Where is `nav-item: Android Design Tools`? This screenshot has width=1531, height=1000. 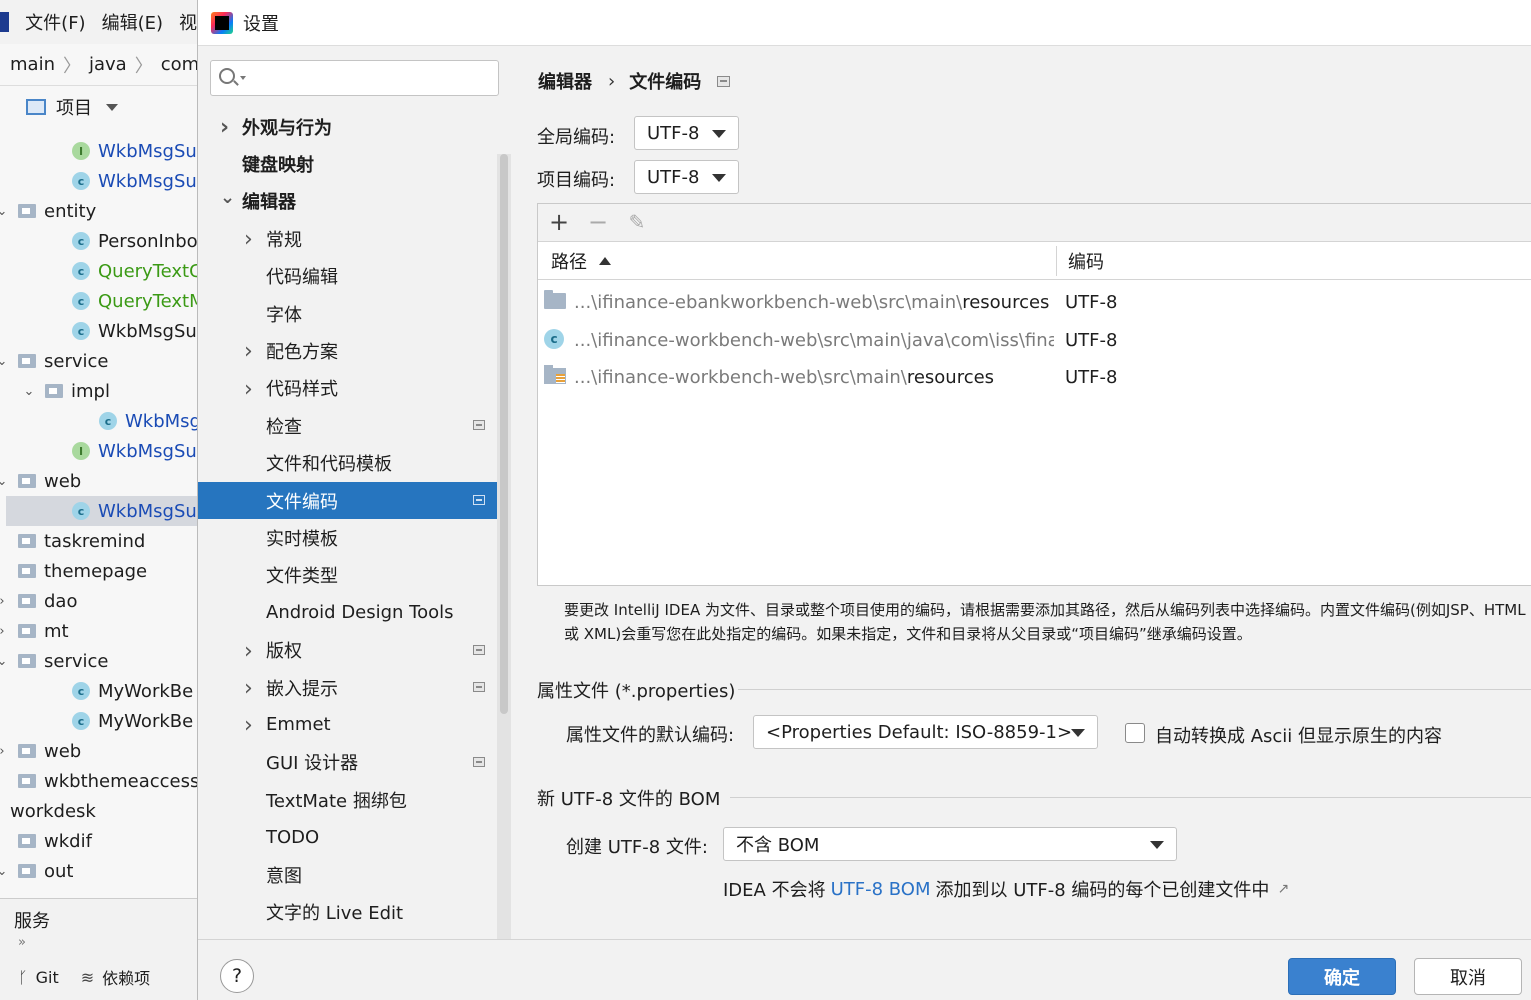
nav-item: Android Design Tools is located at coordinates (354, 612).